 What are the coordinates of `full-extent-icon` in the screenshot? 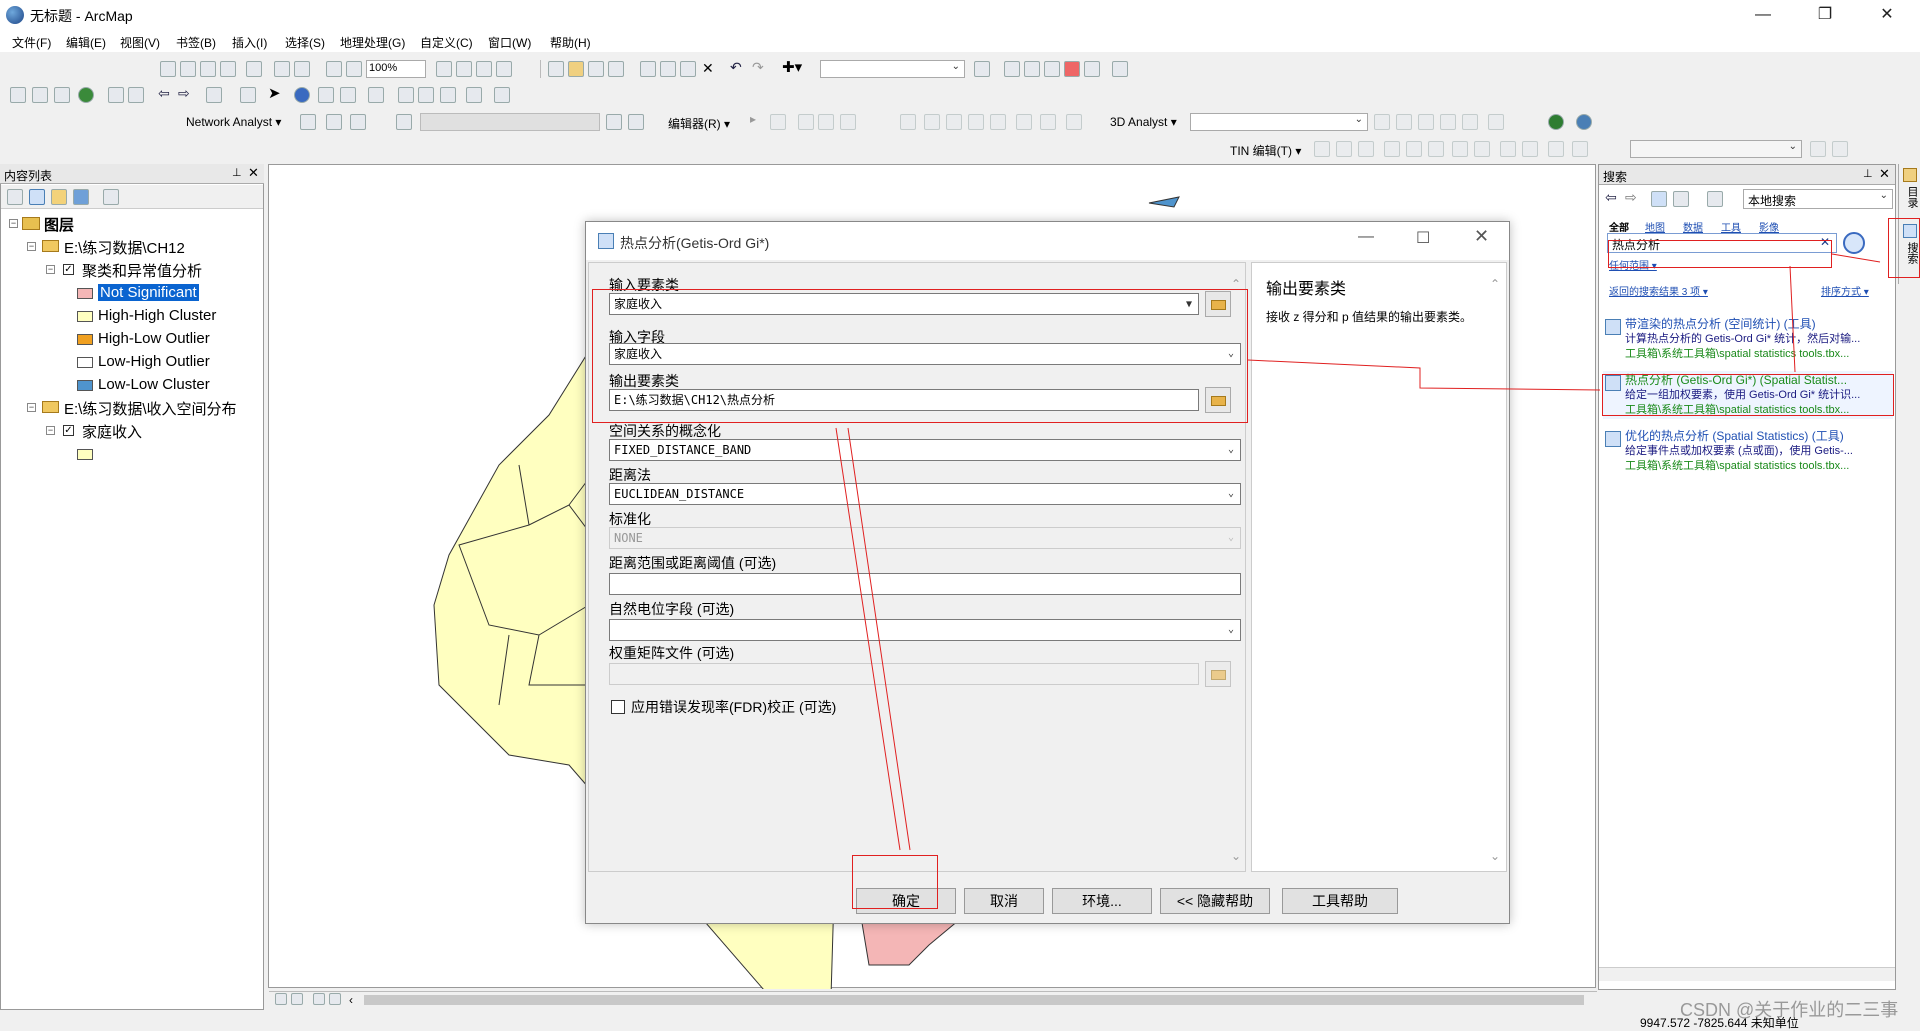 It's located at (86, 95).